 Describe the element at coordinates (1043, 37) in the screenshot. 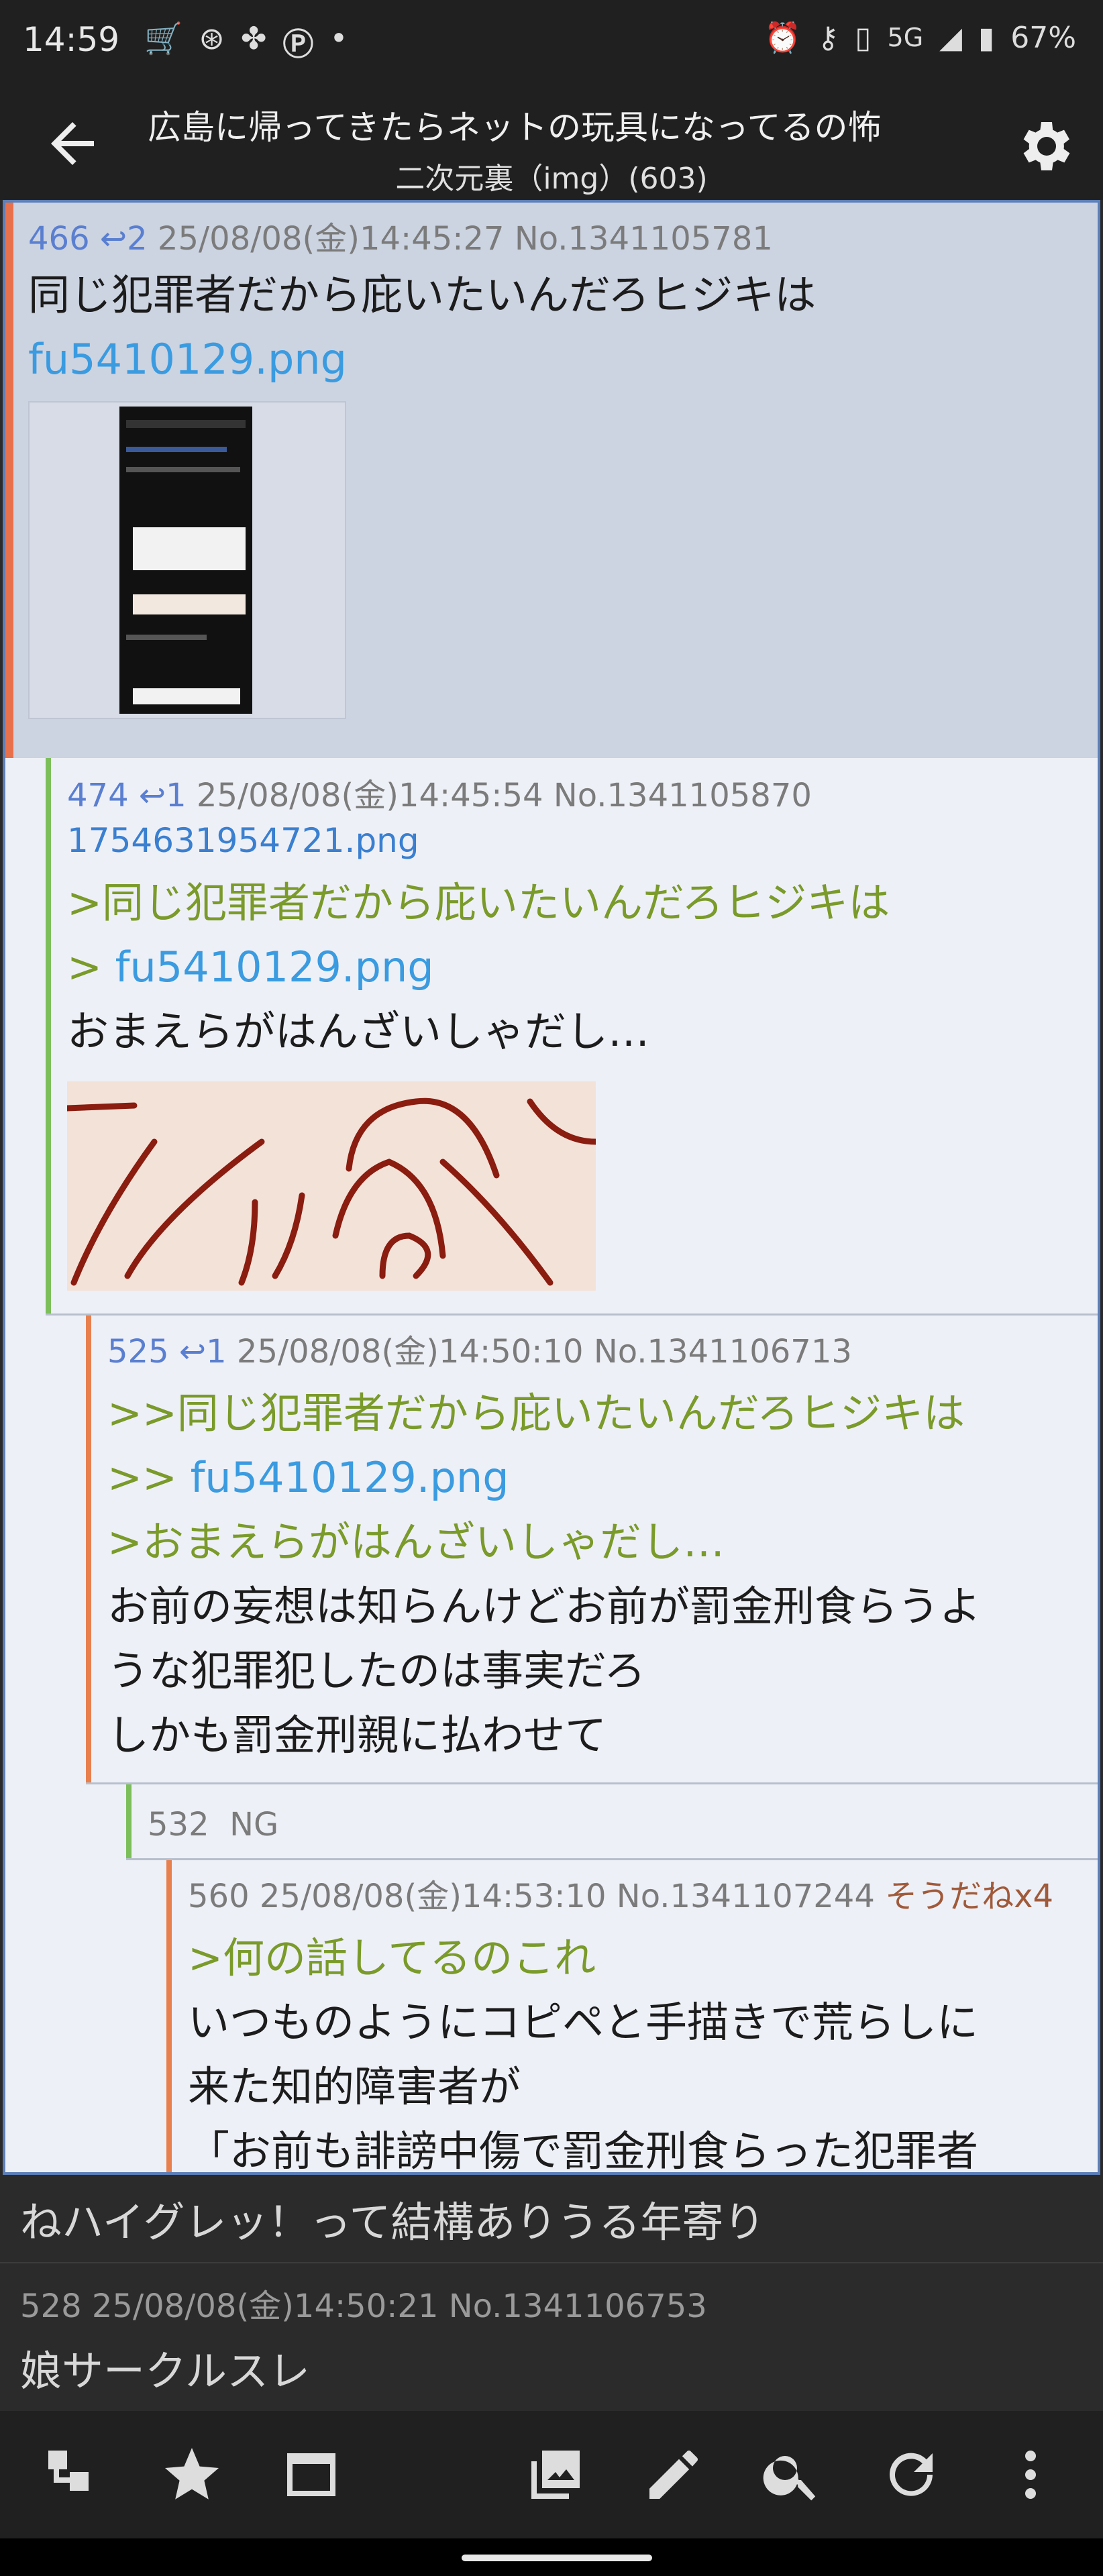

I see `battery-percent: 67%` at that location.